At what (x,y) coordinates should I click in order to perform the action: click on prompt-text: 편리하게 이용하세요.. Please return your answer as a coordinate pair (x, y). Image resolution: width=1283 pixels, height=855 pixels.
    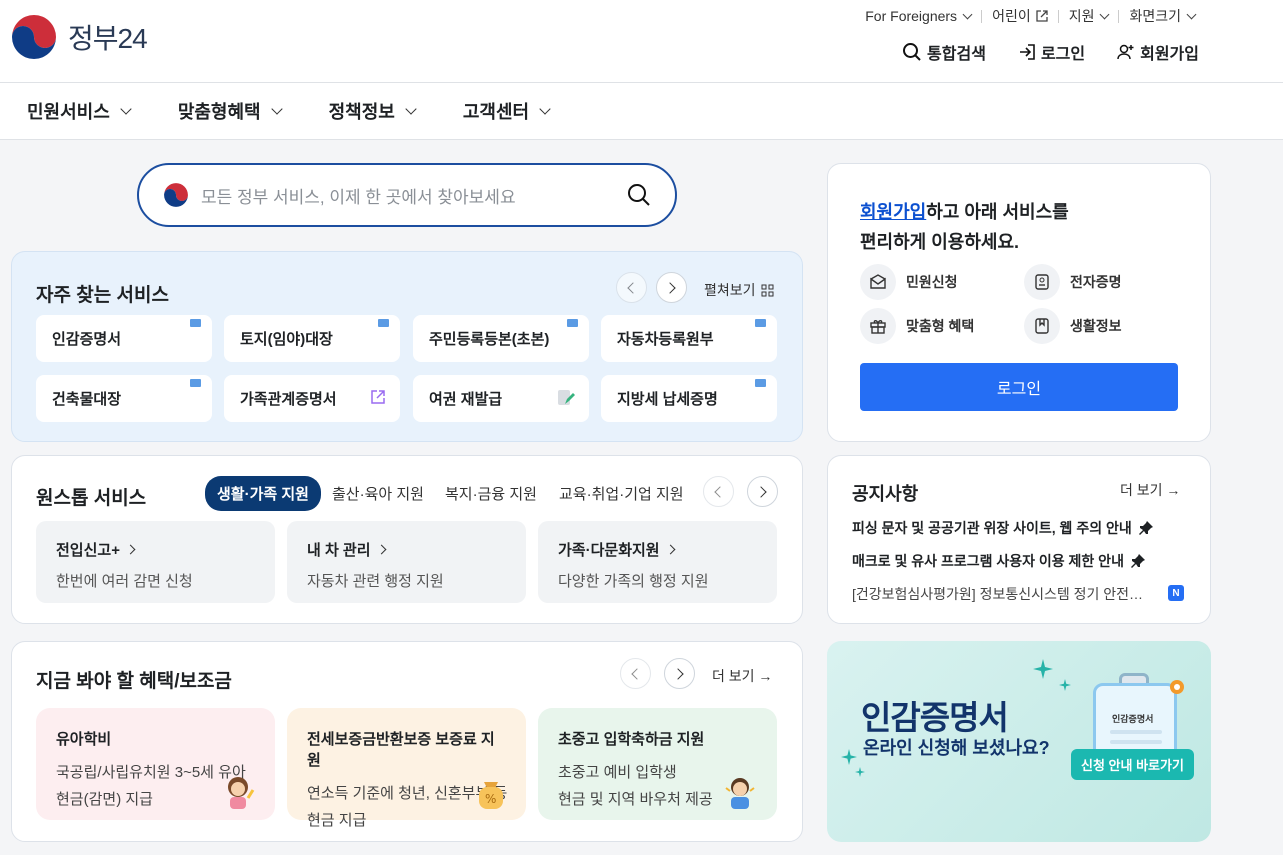
    Looking at the image, I should click on (940, 242).